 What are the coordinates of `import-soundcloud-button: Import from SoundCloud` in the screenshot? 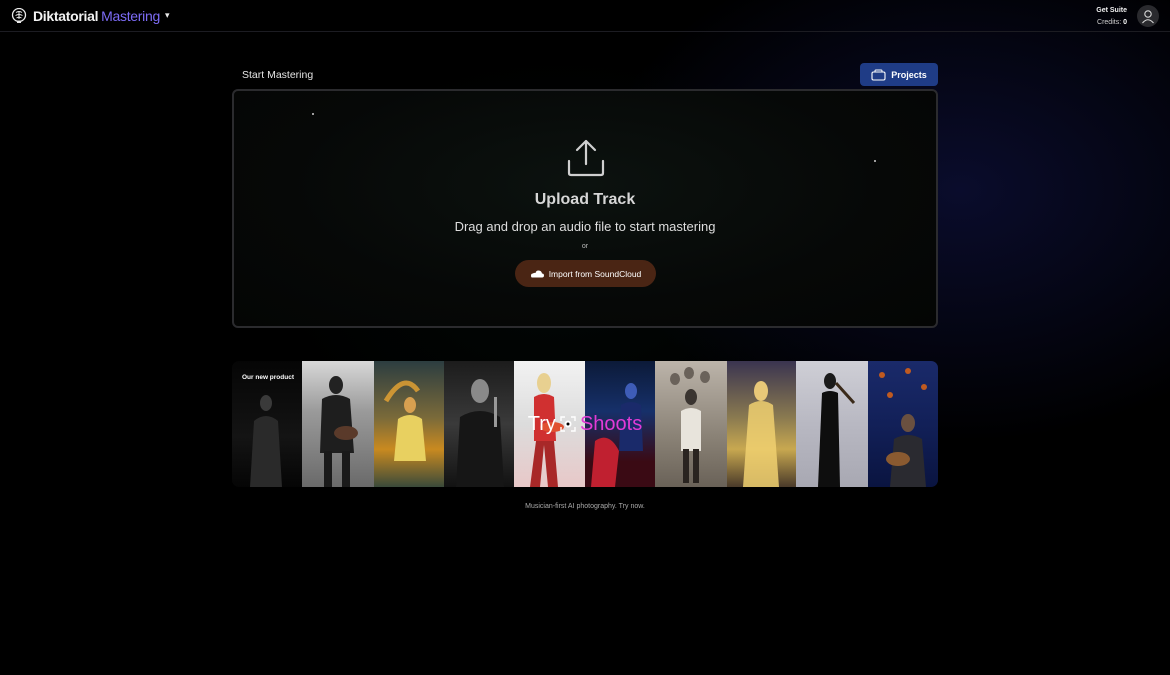 It's located at (585, 273).